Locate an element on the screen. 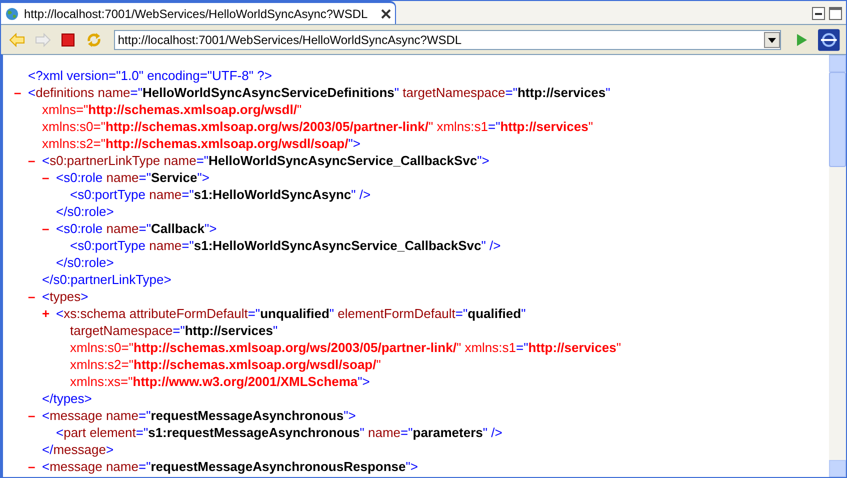 This screenshot has height=478, width=847. xml-line: <s0:portType name="s1:HelloWorldSyncAsync" /> is located at coordinates (220, 194).